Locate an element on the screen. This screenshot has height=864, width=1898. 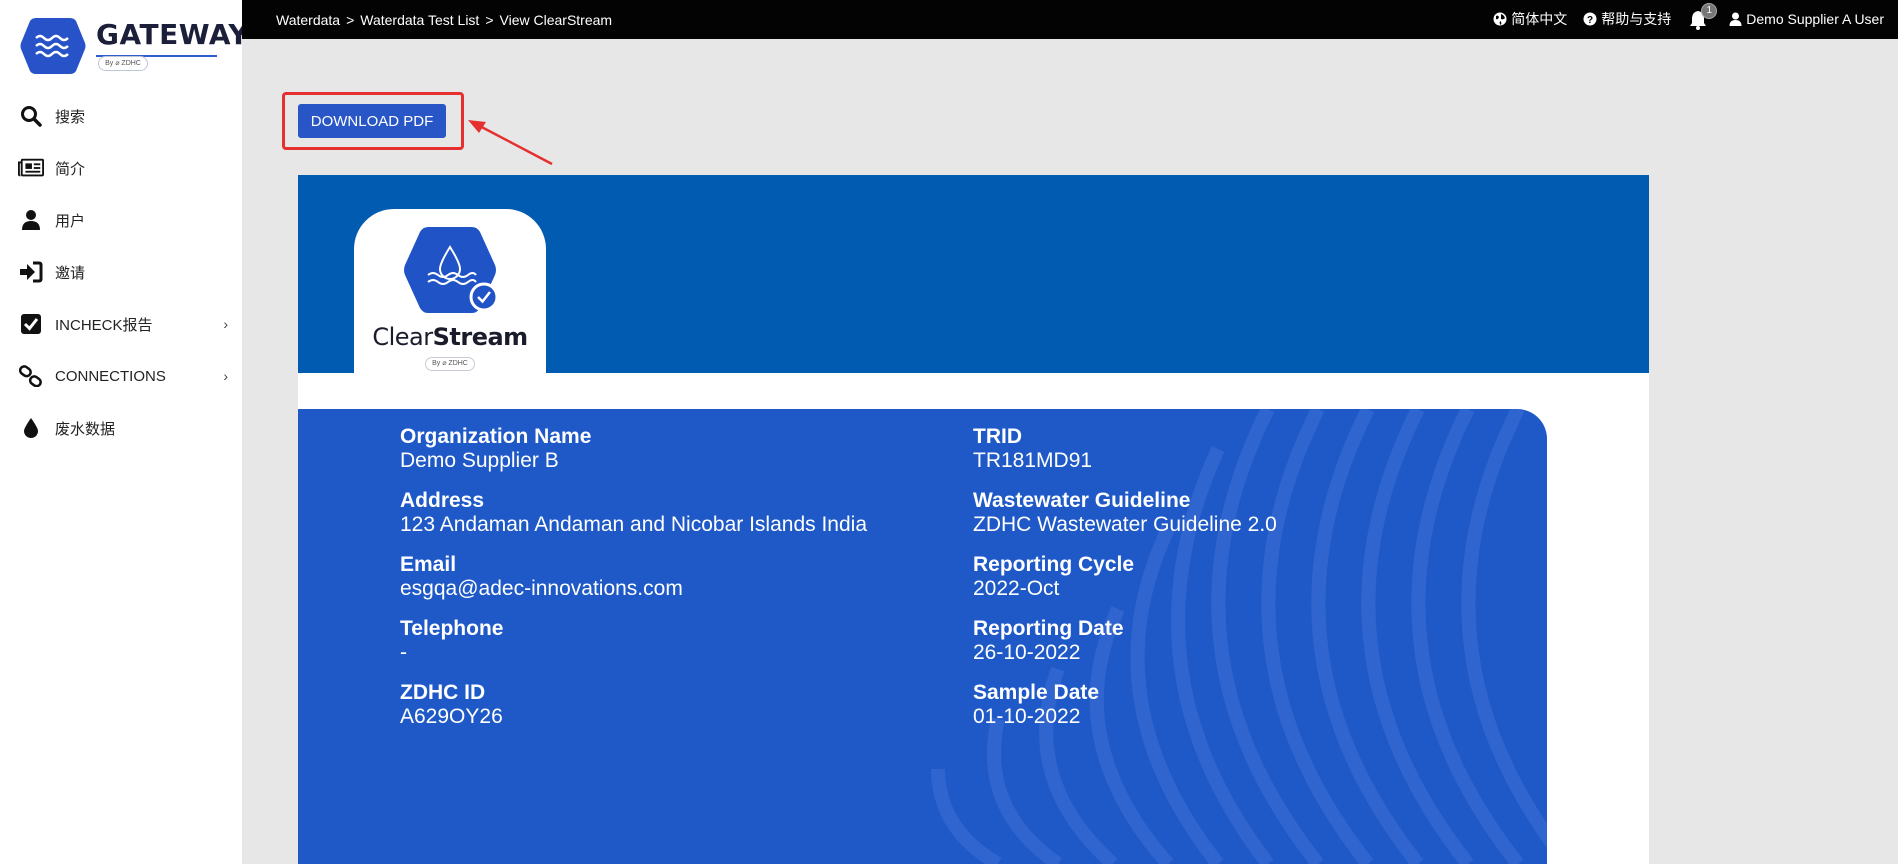
breadcrumb-item: Waterdata is located at coordinates (308, 20).